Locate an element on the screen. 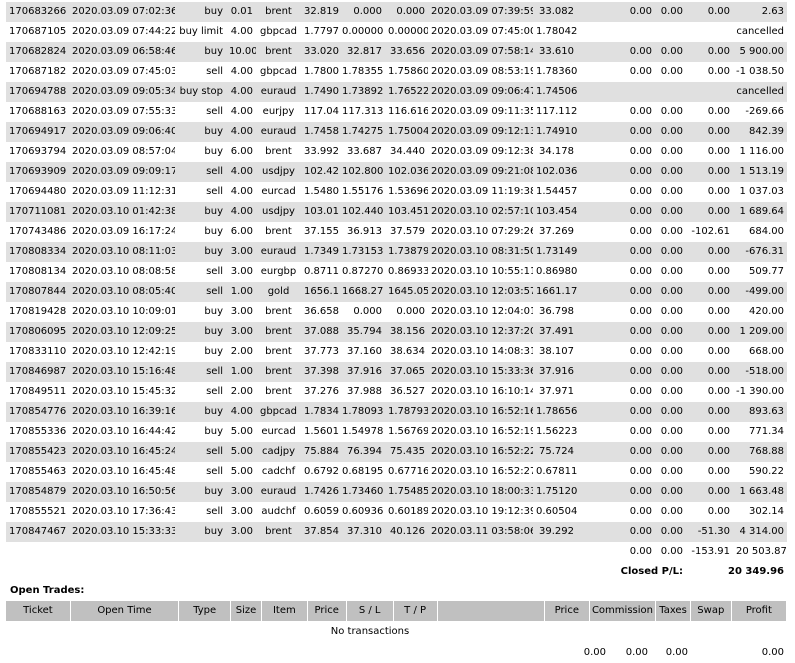  ticket-cell: 170819428 is located at coordinates (37, 312).